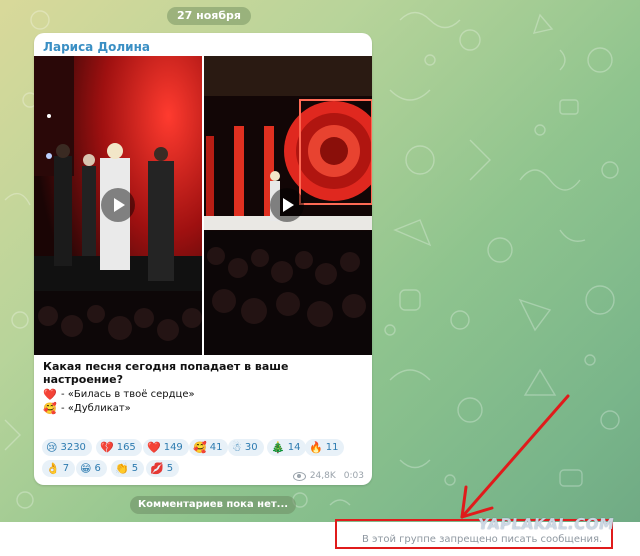 Image resolution: width=640 pixels, height=556 pixels. What do you see at coordinates (86, 468) in the screenshot?
I see `grinning-face-icon: 😁` at bounding box center [86, 468].